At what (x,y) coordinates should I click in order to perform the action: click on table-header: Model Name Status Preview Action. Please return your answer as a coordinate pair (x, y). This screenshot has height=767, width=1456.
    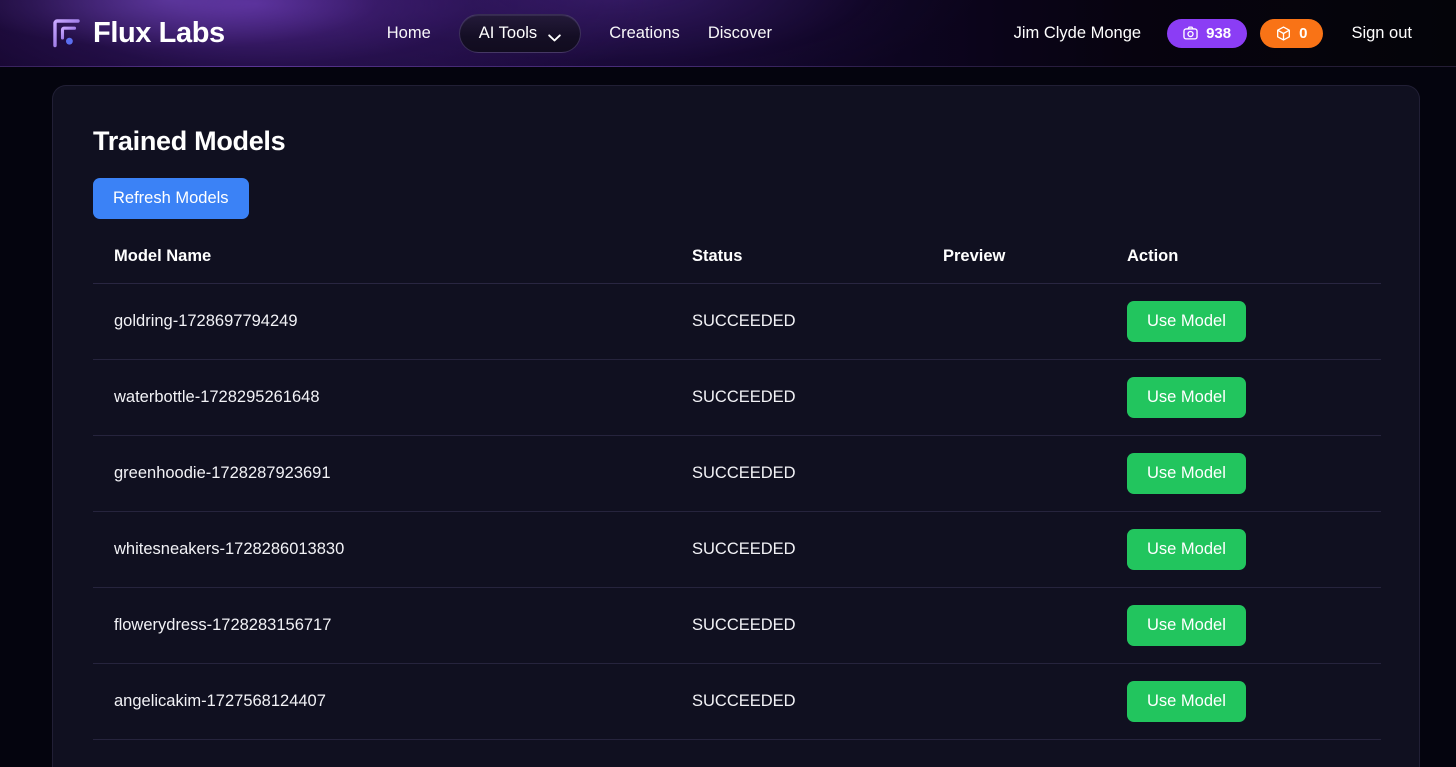
    Looking at the image, I should click on (737, 265).